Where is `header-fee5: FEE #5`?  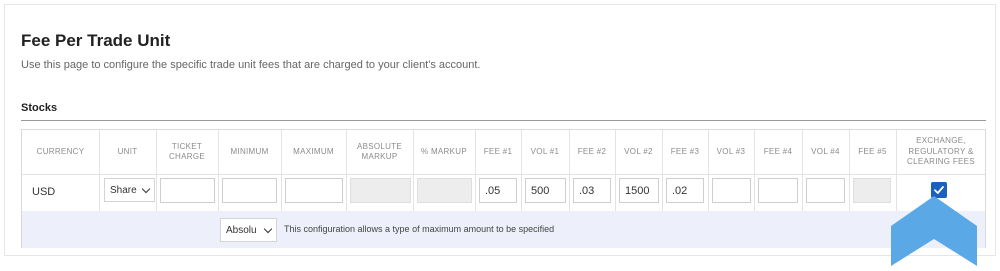 header-fee5: FEE #5 is located at coordinates (872, 151).